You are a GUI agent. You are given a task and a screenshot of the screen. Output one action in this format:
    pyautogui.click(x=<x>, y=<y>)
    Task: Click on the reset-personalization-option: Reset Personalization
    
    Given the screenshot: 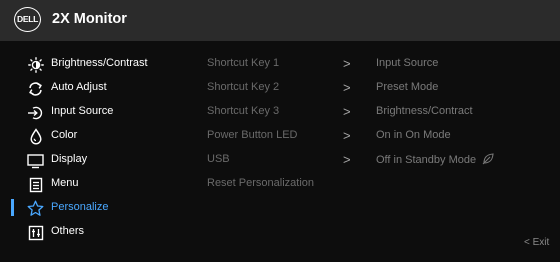 What is the action you would take?
    pyautogui.click(x=260, y=183)
    